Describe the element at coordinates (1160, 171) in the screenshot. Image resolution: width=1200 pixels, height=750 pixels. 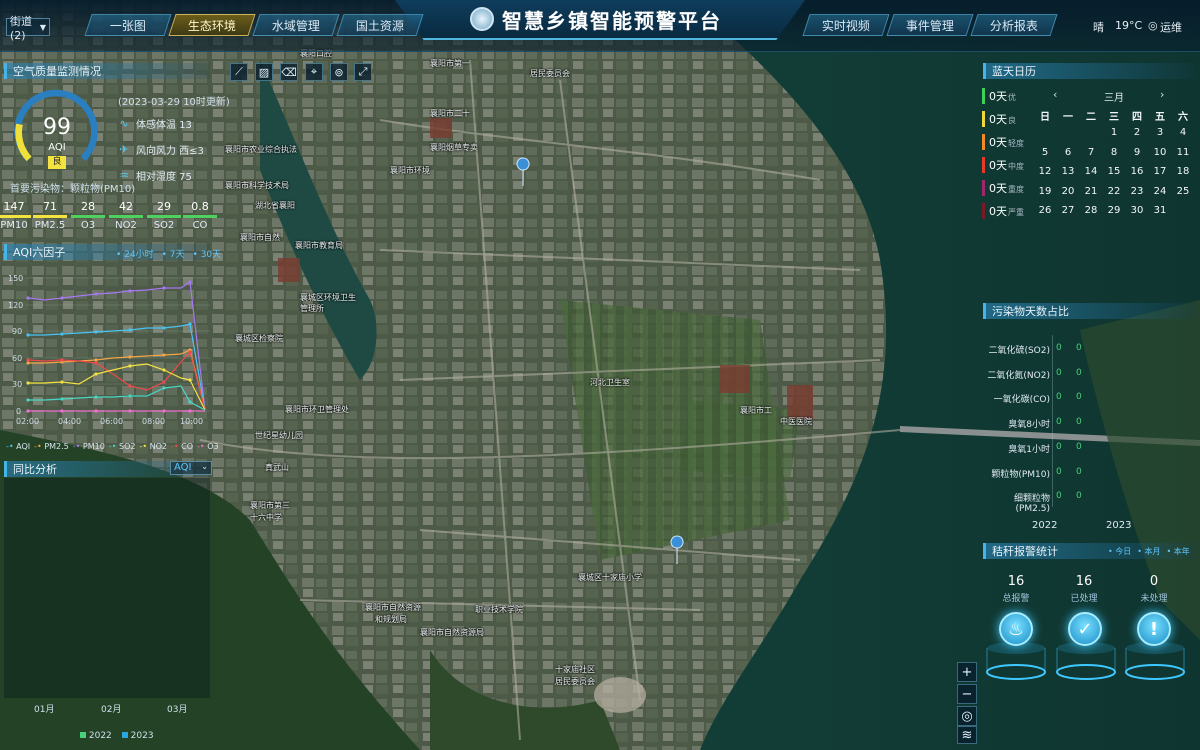
I see `calendar-day: 17` at that location.